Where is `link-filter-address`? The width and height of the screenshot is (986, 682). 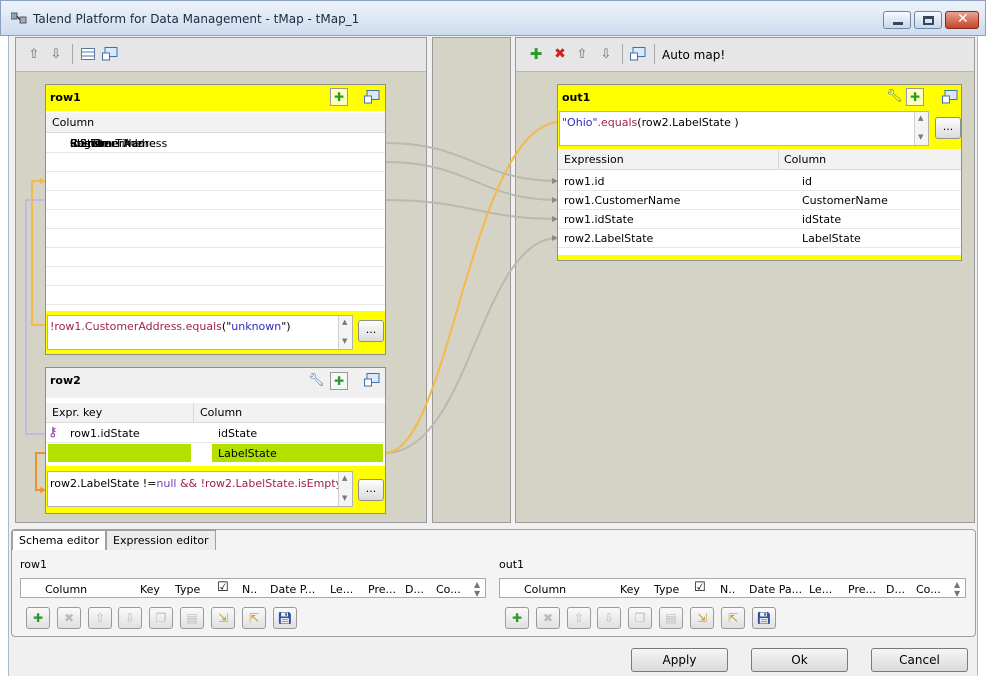 link-filter-address is located at coordinates (38, 253).